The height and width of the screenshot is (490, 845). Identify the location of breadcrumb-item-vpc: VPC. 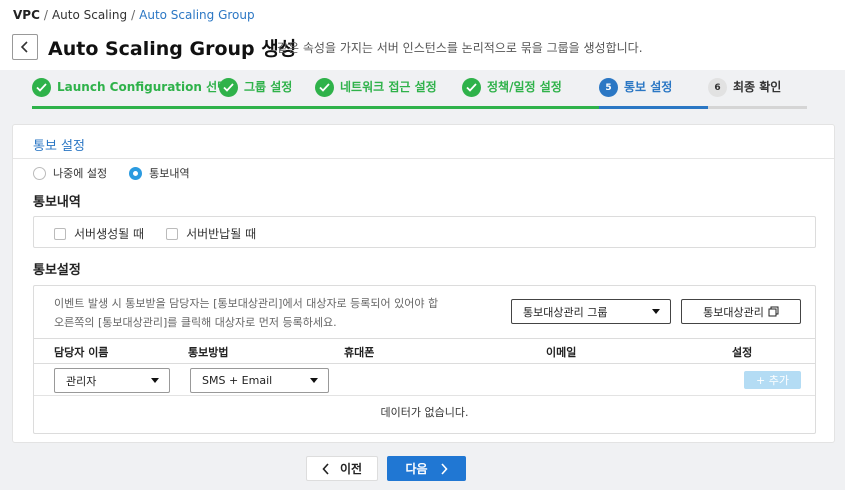
(26, 15).